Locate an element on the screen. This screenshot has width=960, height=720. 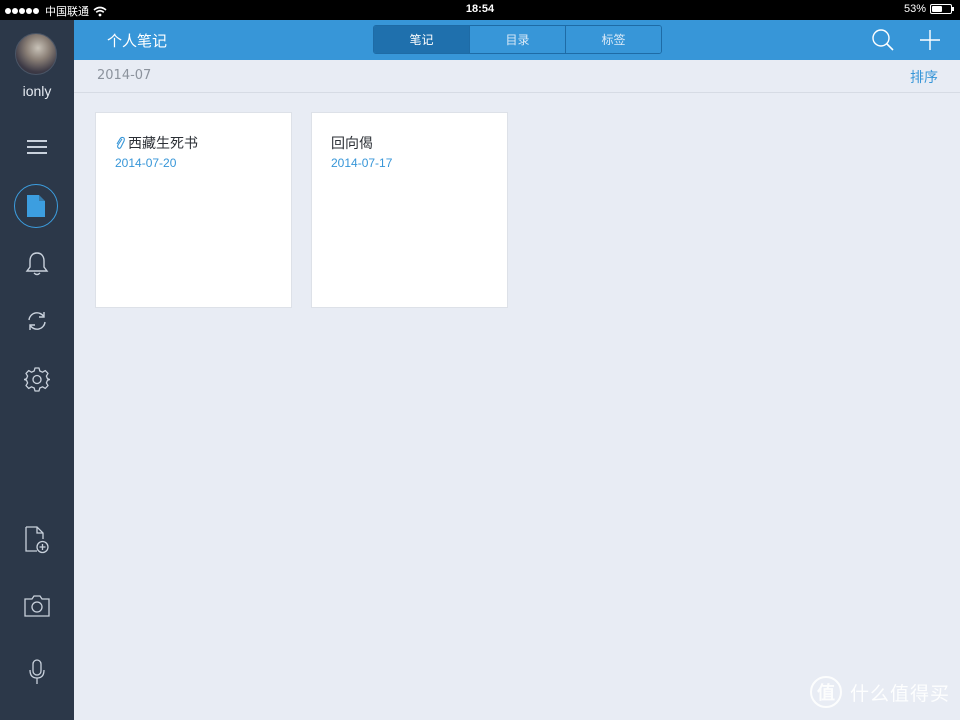
battery-icon is located at coordinates (942, 9).